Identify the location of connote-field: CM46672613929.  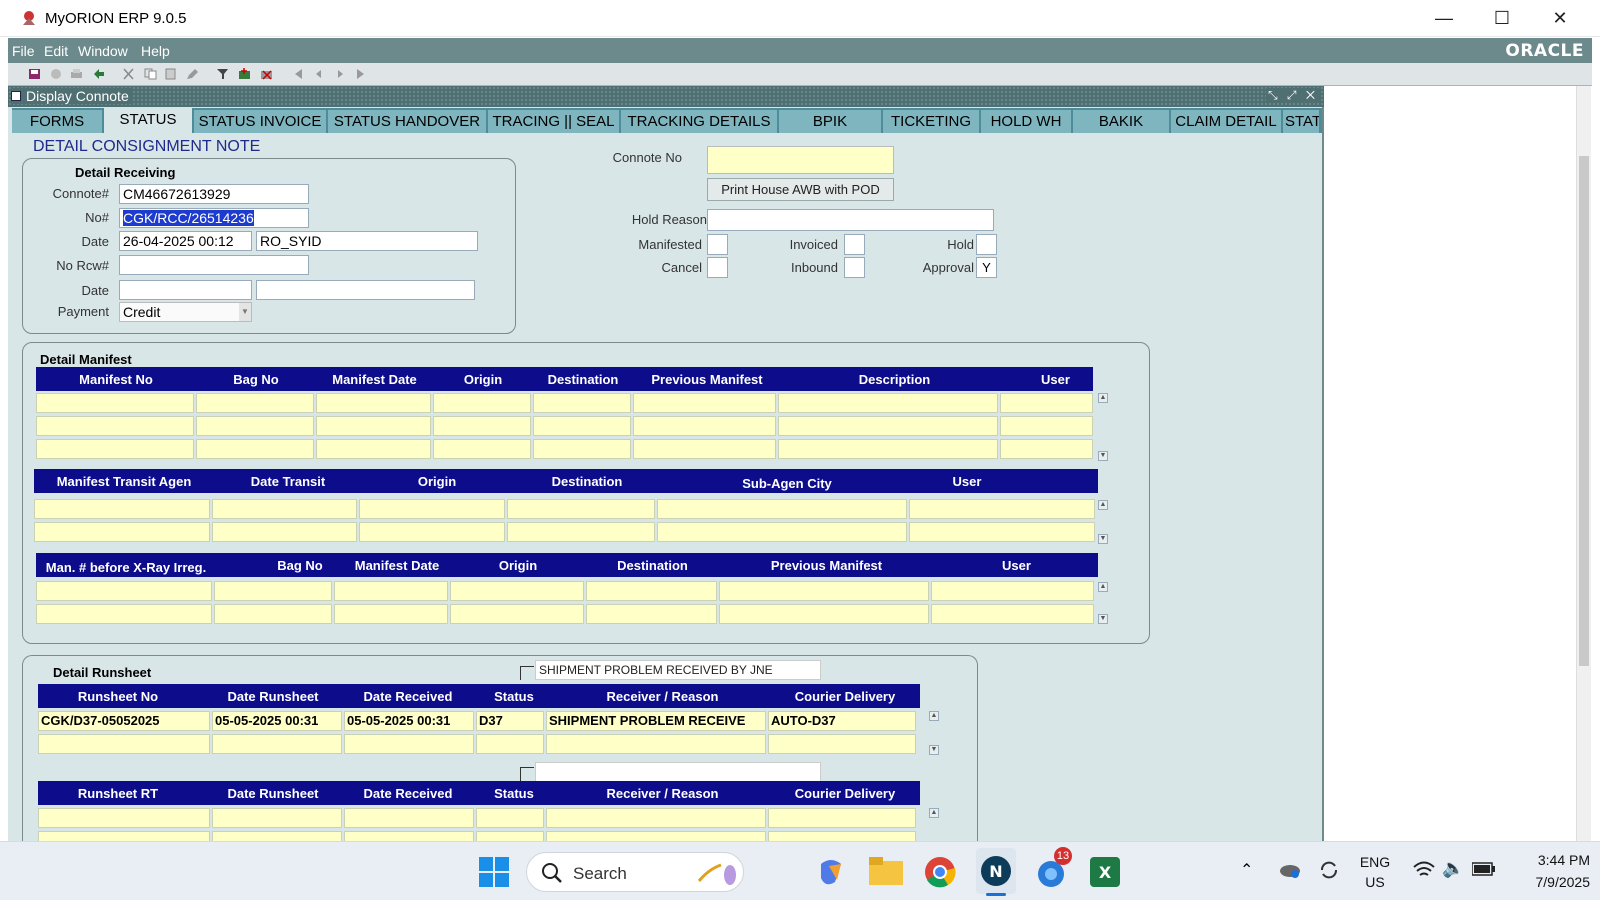
(214, 194).